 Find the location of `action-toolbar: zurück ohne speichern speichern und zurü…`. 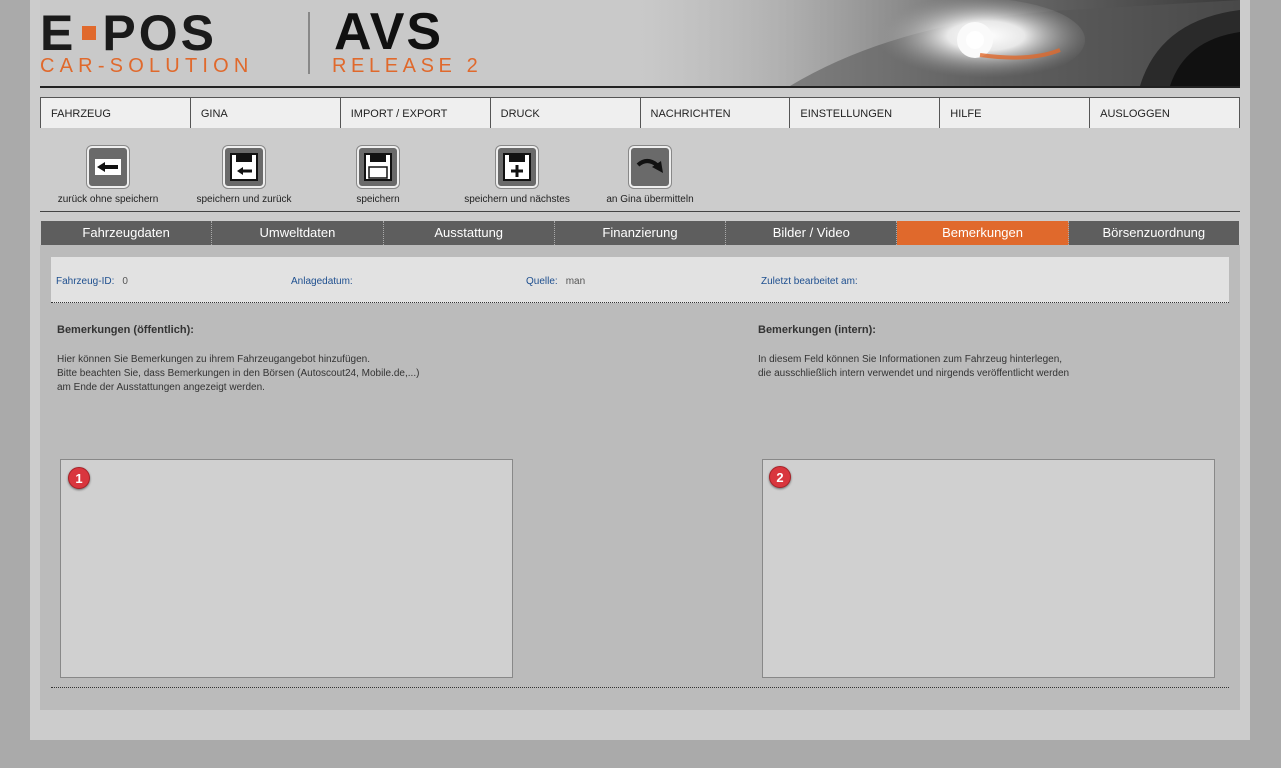

action-toolbar: zurück ohne speichern speichern und zurü… is located at coordinates (390, 178).